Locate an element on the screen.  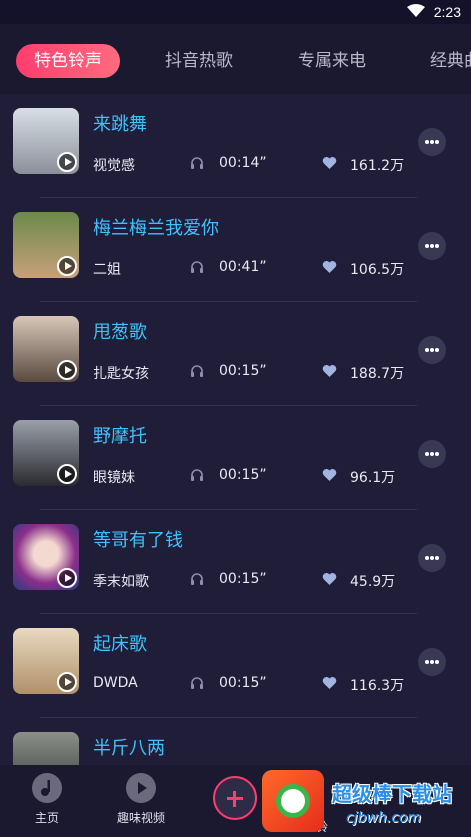
nav-home: 主页 is located at coordinates (47, 799).